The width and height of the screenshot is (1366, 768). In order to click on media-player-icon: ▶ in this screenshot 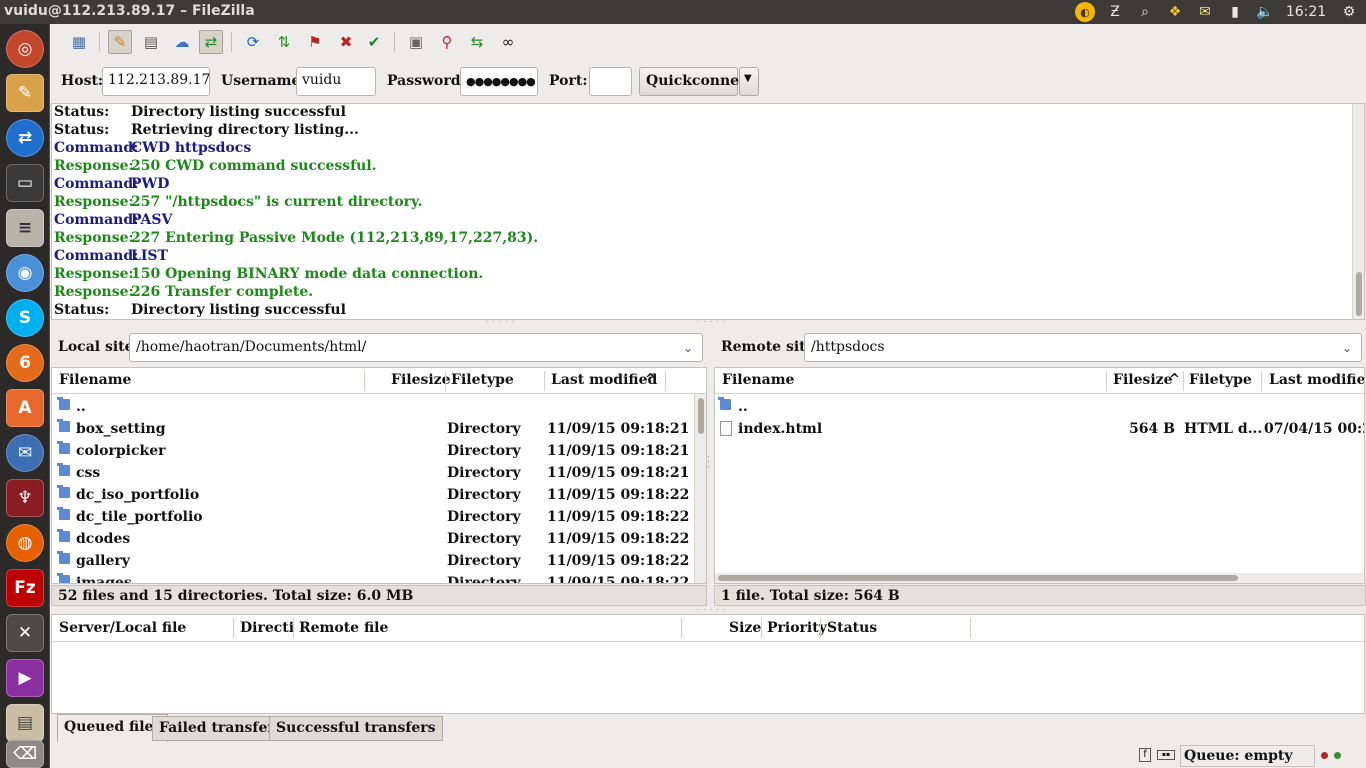, I will do `click(25, 678)`.